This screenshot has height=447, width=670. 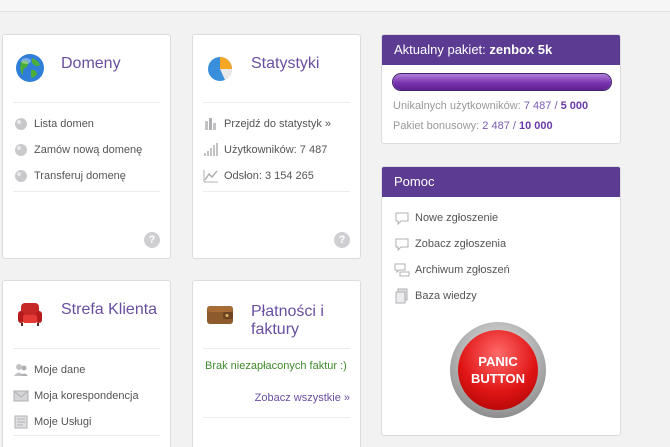 What do you see at coordinates (574, 106) in the screenshot?
I see `unique-limit: 5 000` at bounding box center [574, 106].